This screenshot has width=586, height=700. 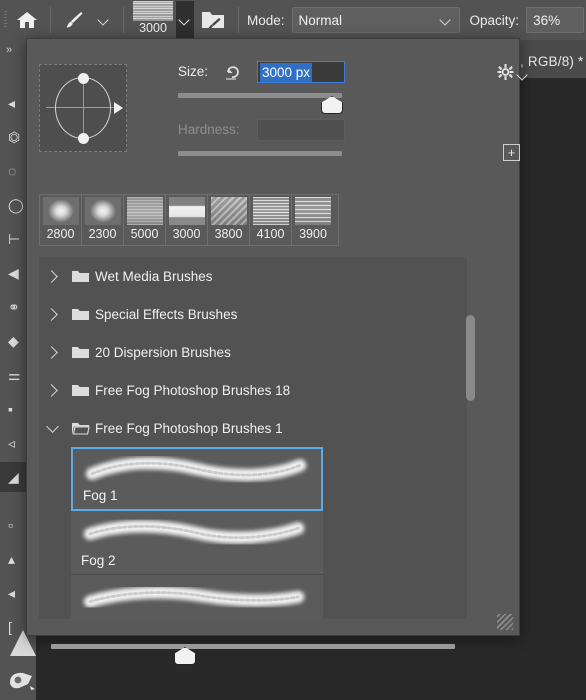 What do you see at coordinates (27, 20) in the screenshot?
I see `home-button` at bounding box center [27, 20].